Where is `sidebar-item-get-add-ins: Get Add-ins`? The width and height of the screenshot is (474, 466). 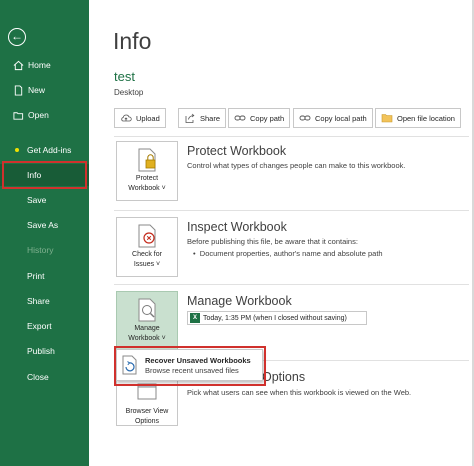 sidebar-item-get-add-ins: Get Add-ins is located at coordinates (44, 150).